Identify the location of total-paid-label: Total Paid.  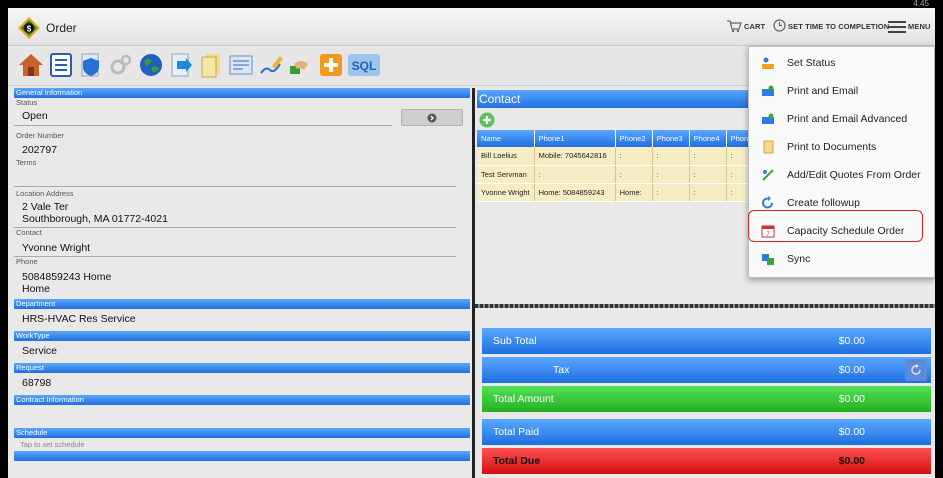
(516, 432).